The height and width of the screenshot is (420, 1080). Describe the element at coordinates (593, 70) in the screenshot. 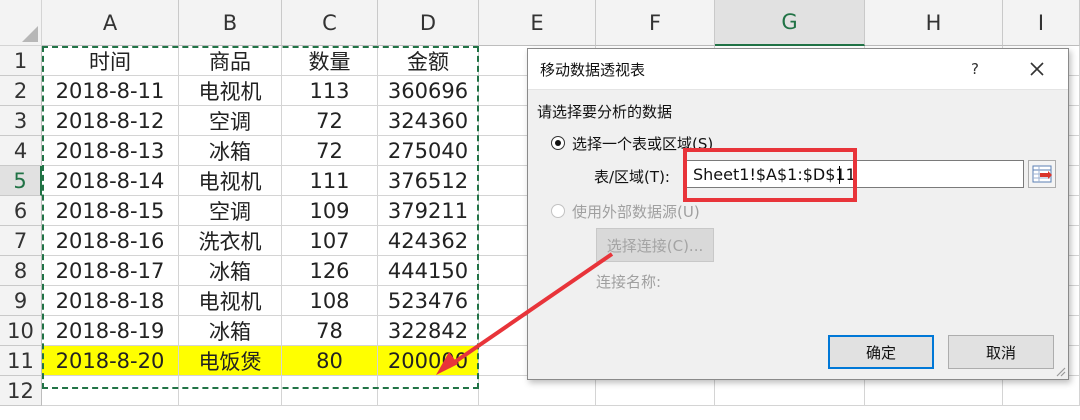

I see `dialog-title: 移动数据透视表` at that location.